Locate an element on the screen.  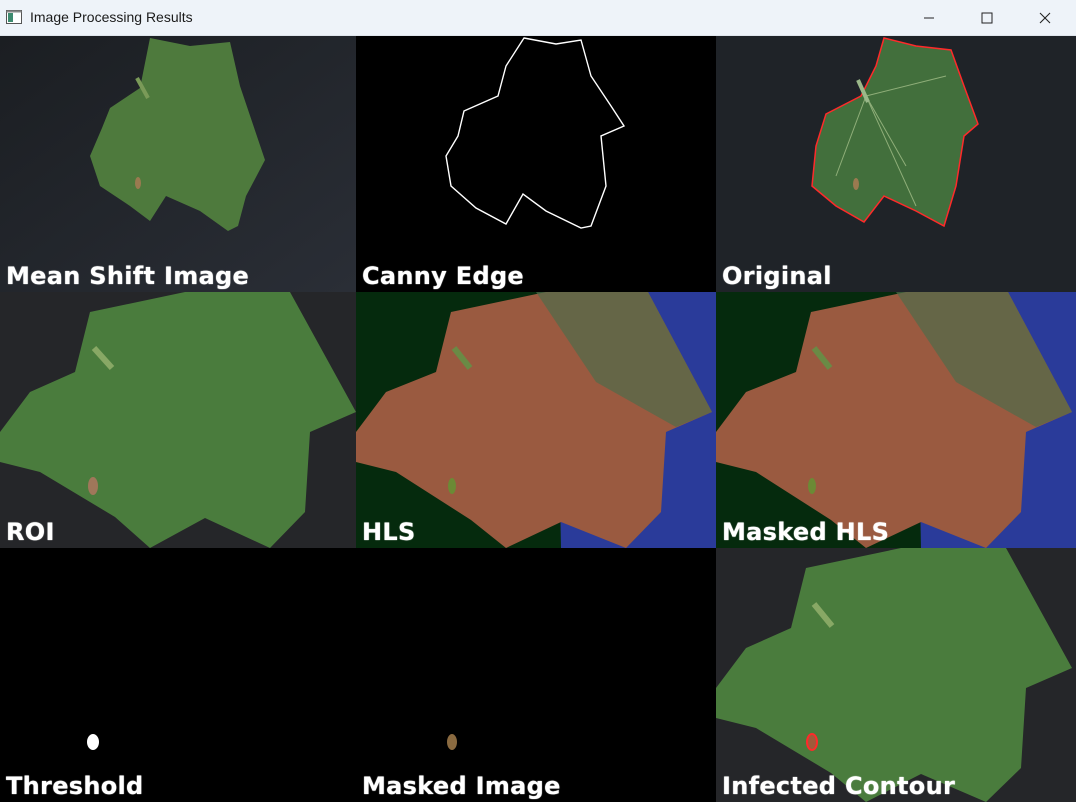
roi-image is located at coordinates (178, 420).